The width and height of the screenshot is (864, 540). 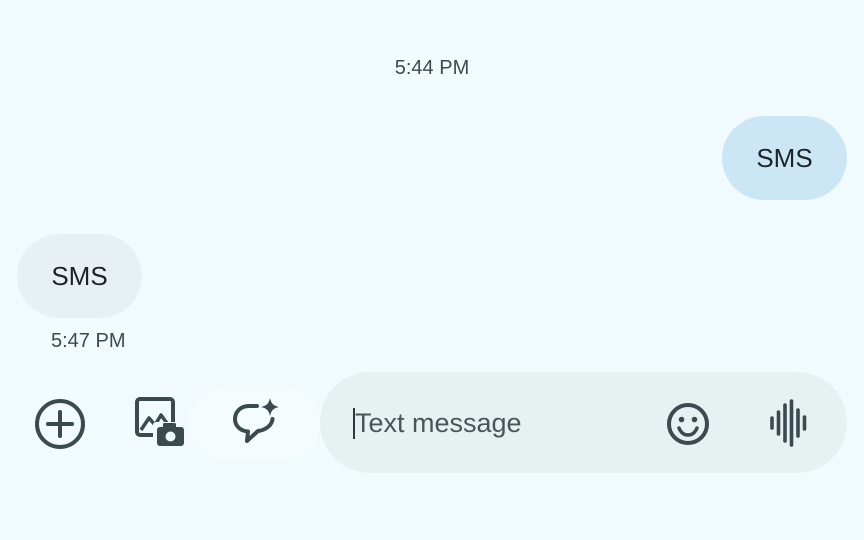 I want to click on gallery-camera-icon, so click(x=160, y=422).